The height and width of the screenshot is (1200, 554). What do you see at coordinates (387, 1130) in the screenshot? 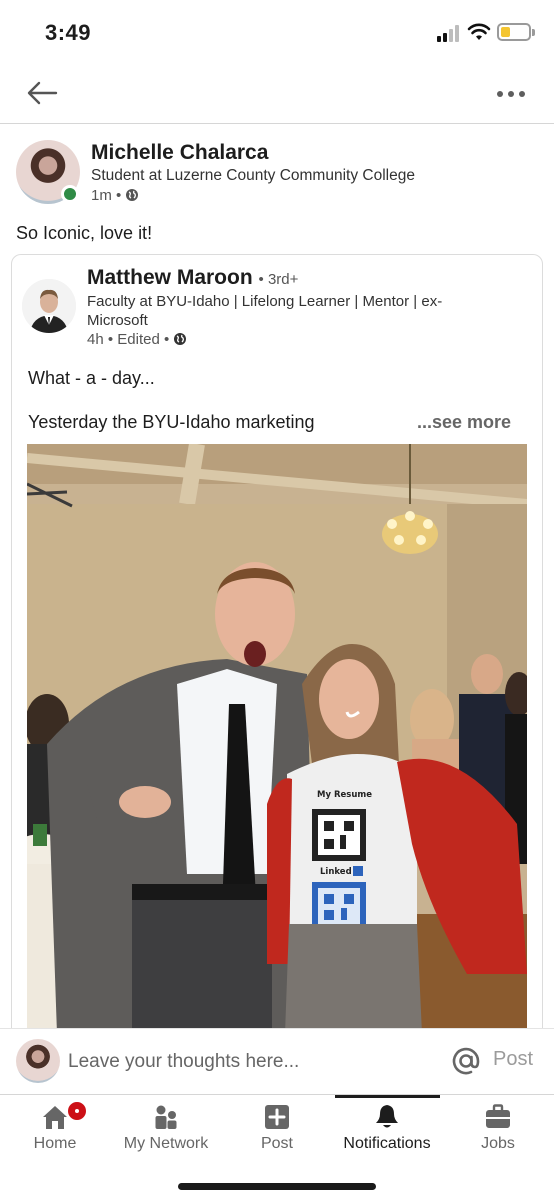
I see `tab-notifications: Notifications` at bounding box center [387, 1130].